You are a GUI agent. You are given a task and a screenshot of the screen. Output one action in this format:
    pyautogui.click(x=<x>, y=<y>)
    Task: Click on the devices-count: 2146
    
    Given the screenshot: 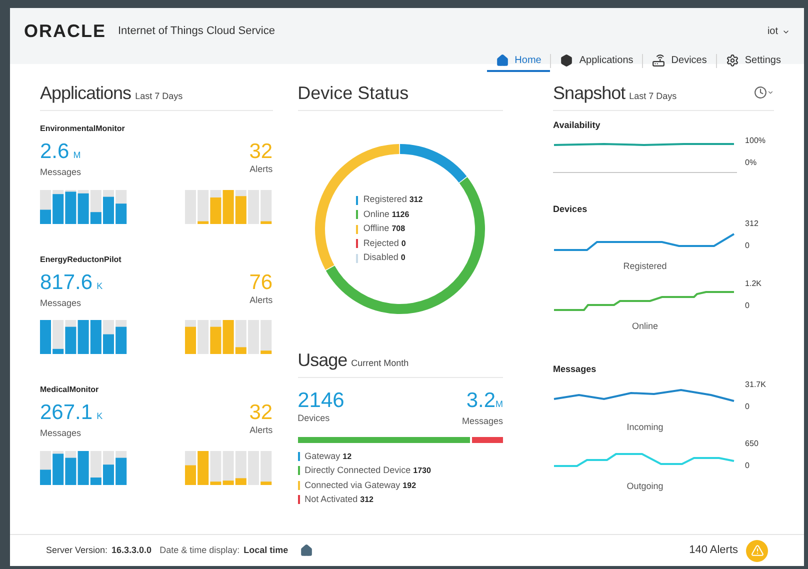 What is the action you would take?
    pyautogui.click(x=321, y=401)
    